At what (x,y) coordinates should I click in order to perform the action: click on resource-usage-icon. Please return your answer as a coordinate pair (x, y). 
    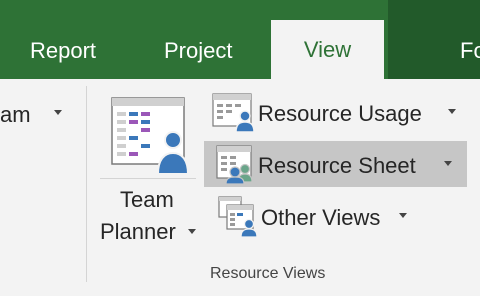
    Looking at the image, I should click on (234, 113).